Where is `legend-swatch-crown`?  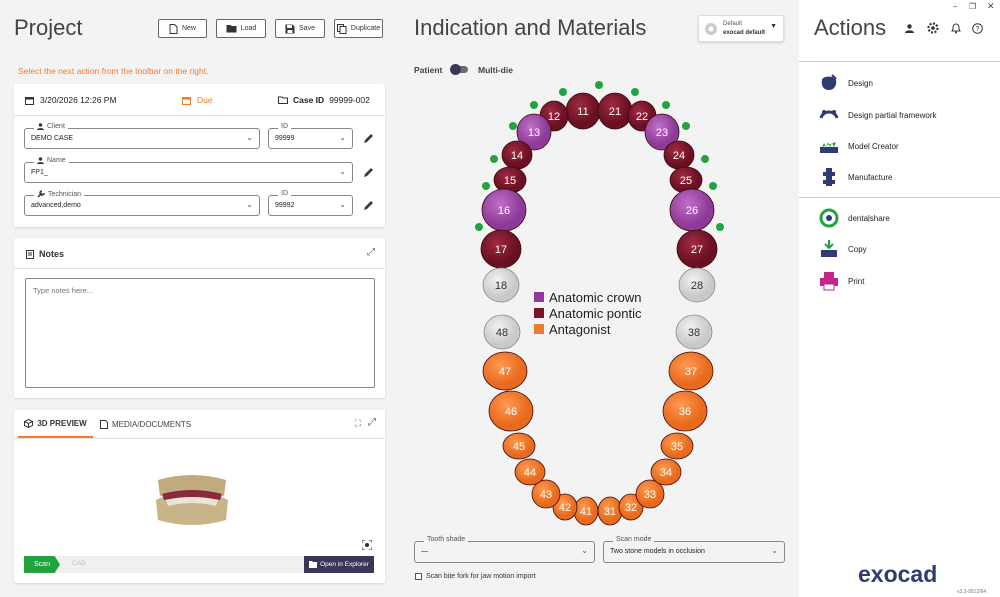 legend-swatch-crown is located at coordinates (539, 297).